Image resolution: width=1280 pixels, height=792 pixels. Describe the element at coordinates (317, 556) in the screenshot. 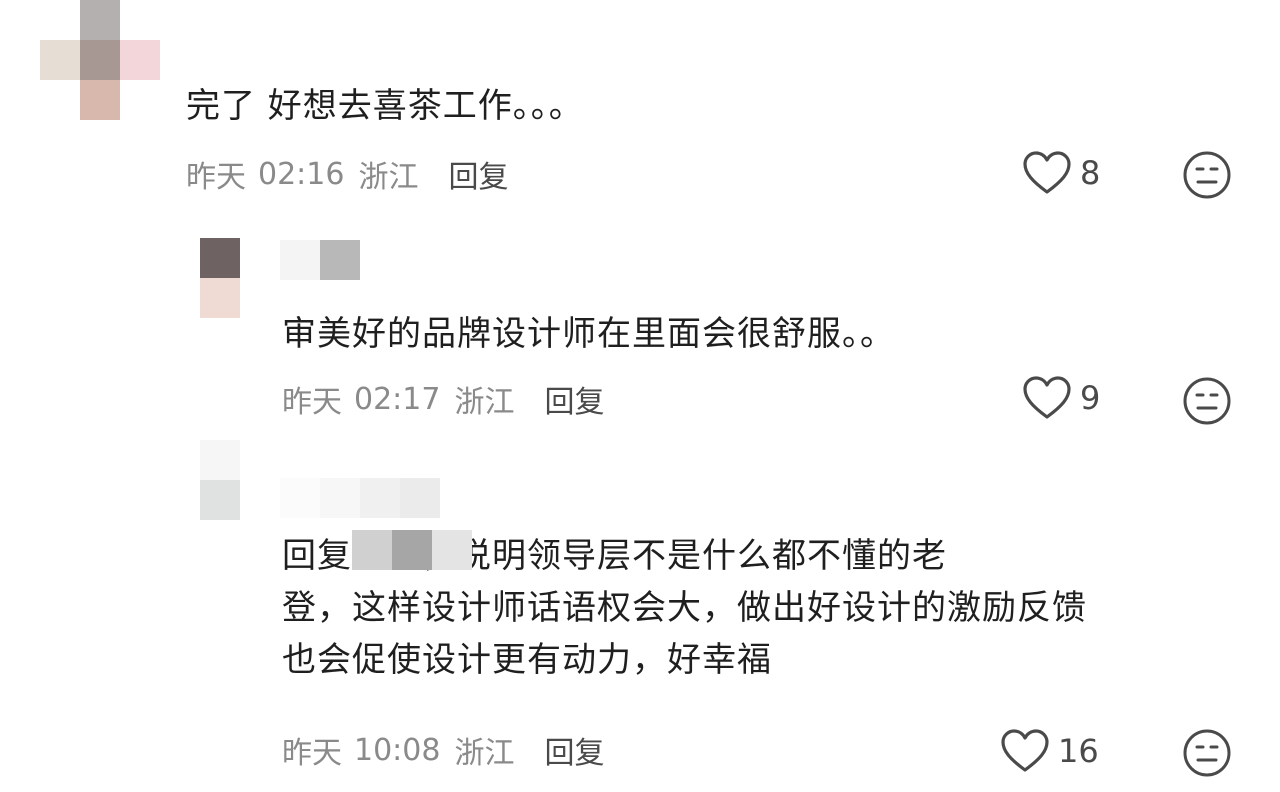

I see `reply-prefix: 回复` at that location.